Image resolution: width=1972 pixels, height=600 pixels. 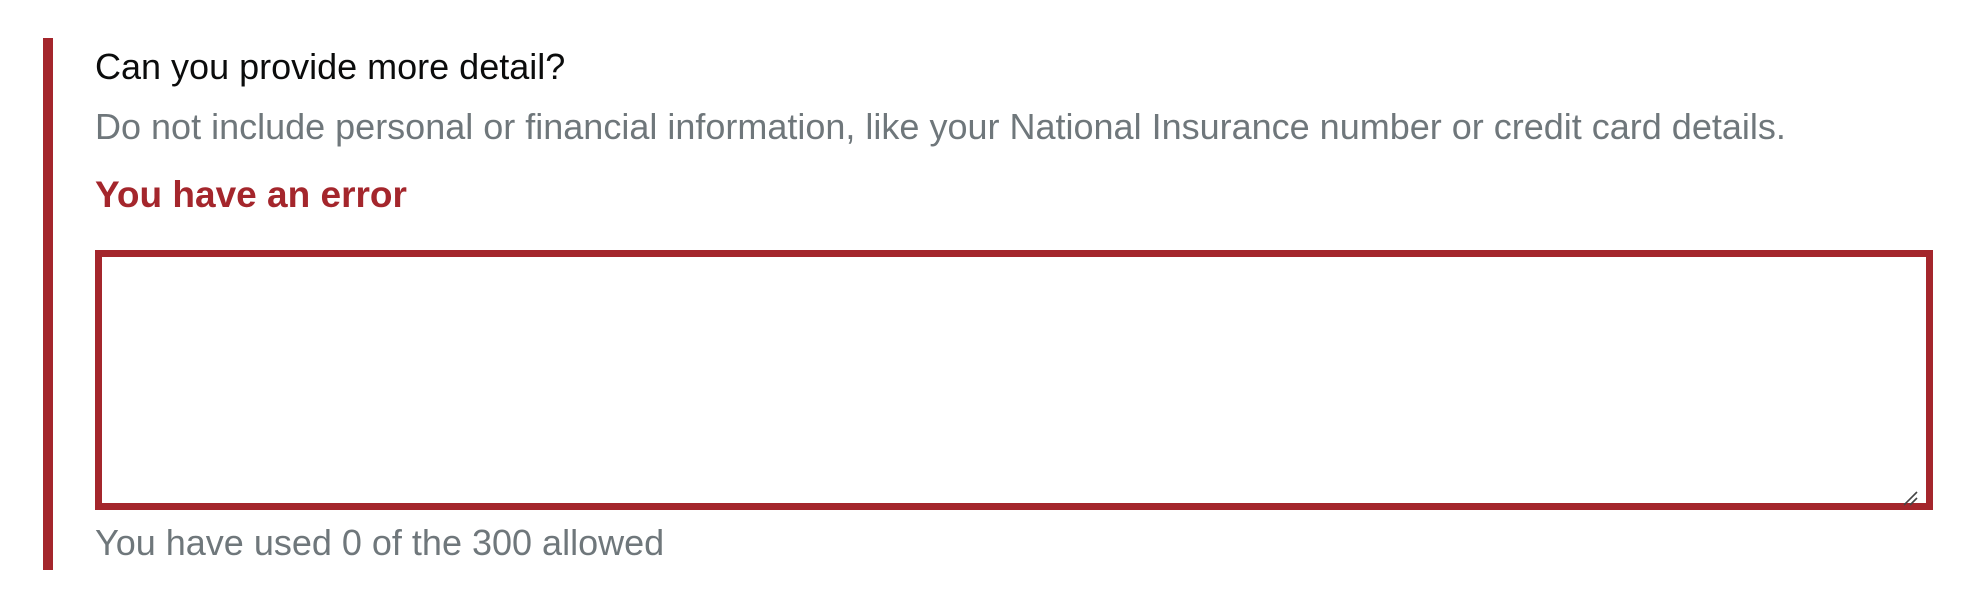 I want to click on error-message: You have an error, so click(x=251, y=194).